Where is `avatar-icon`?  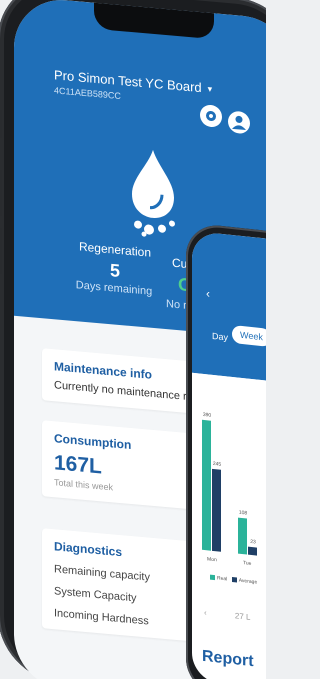
avatar-icon is located at coordinates (239, 122).